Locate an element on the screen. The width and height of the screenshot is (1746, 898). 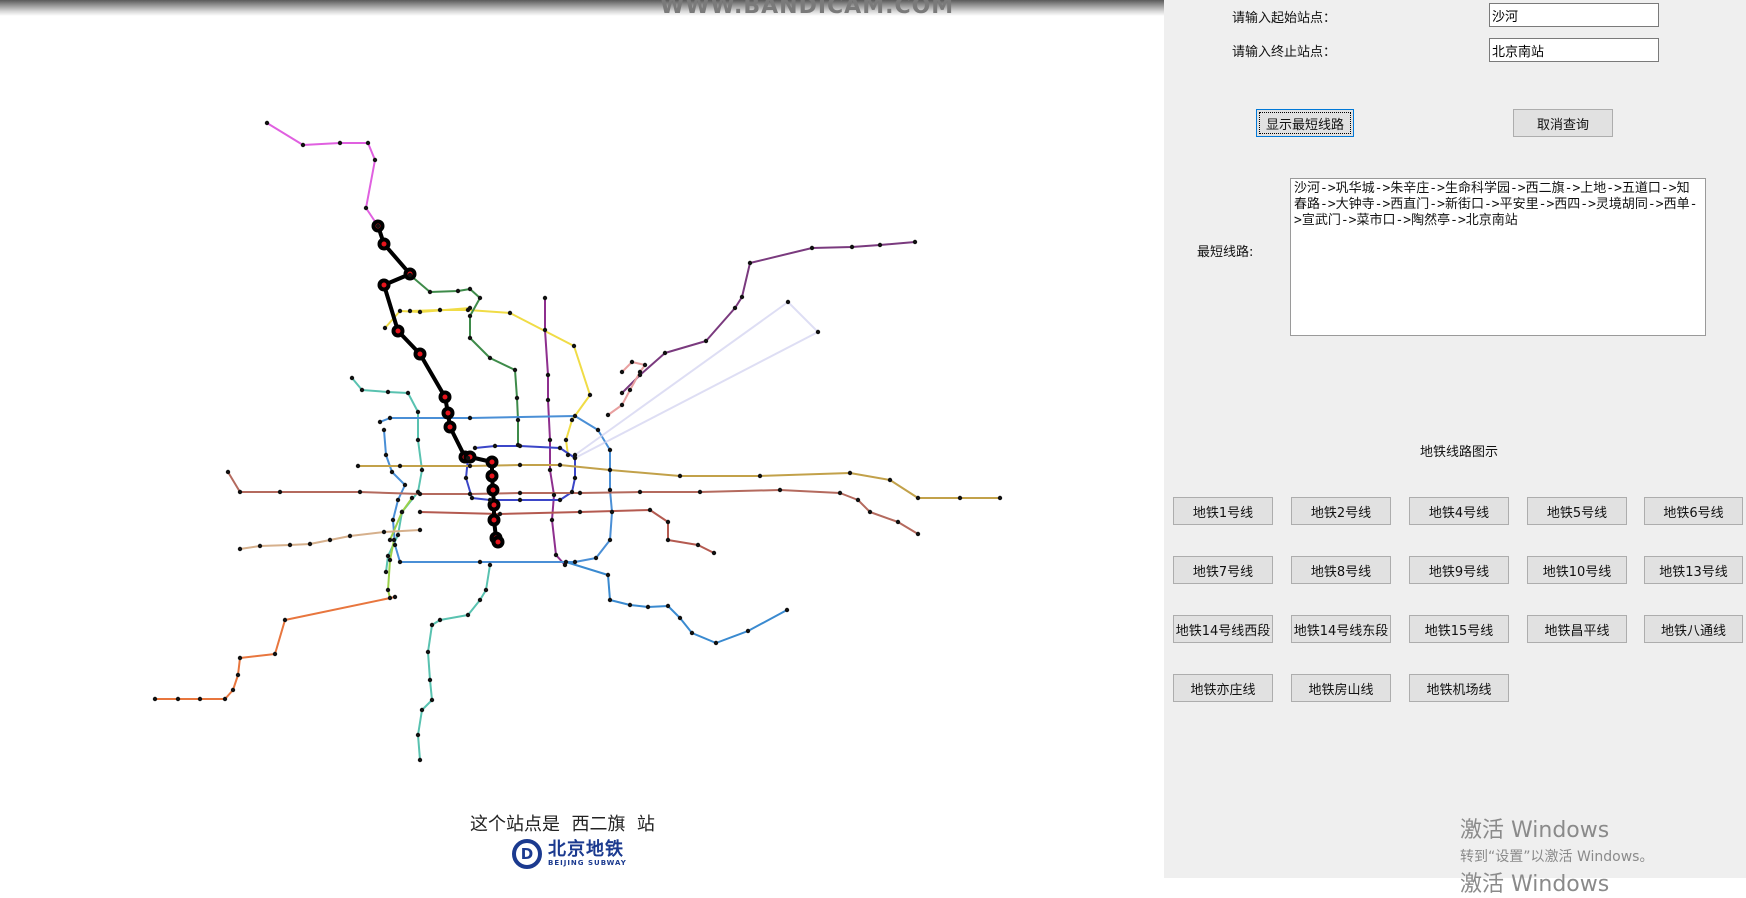
line-button-15: 地铁八通线 is located at coordinates (1693, 629).